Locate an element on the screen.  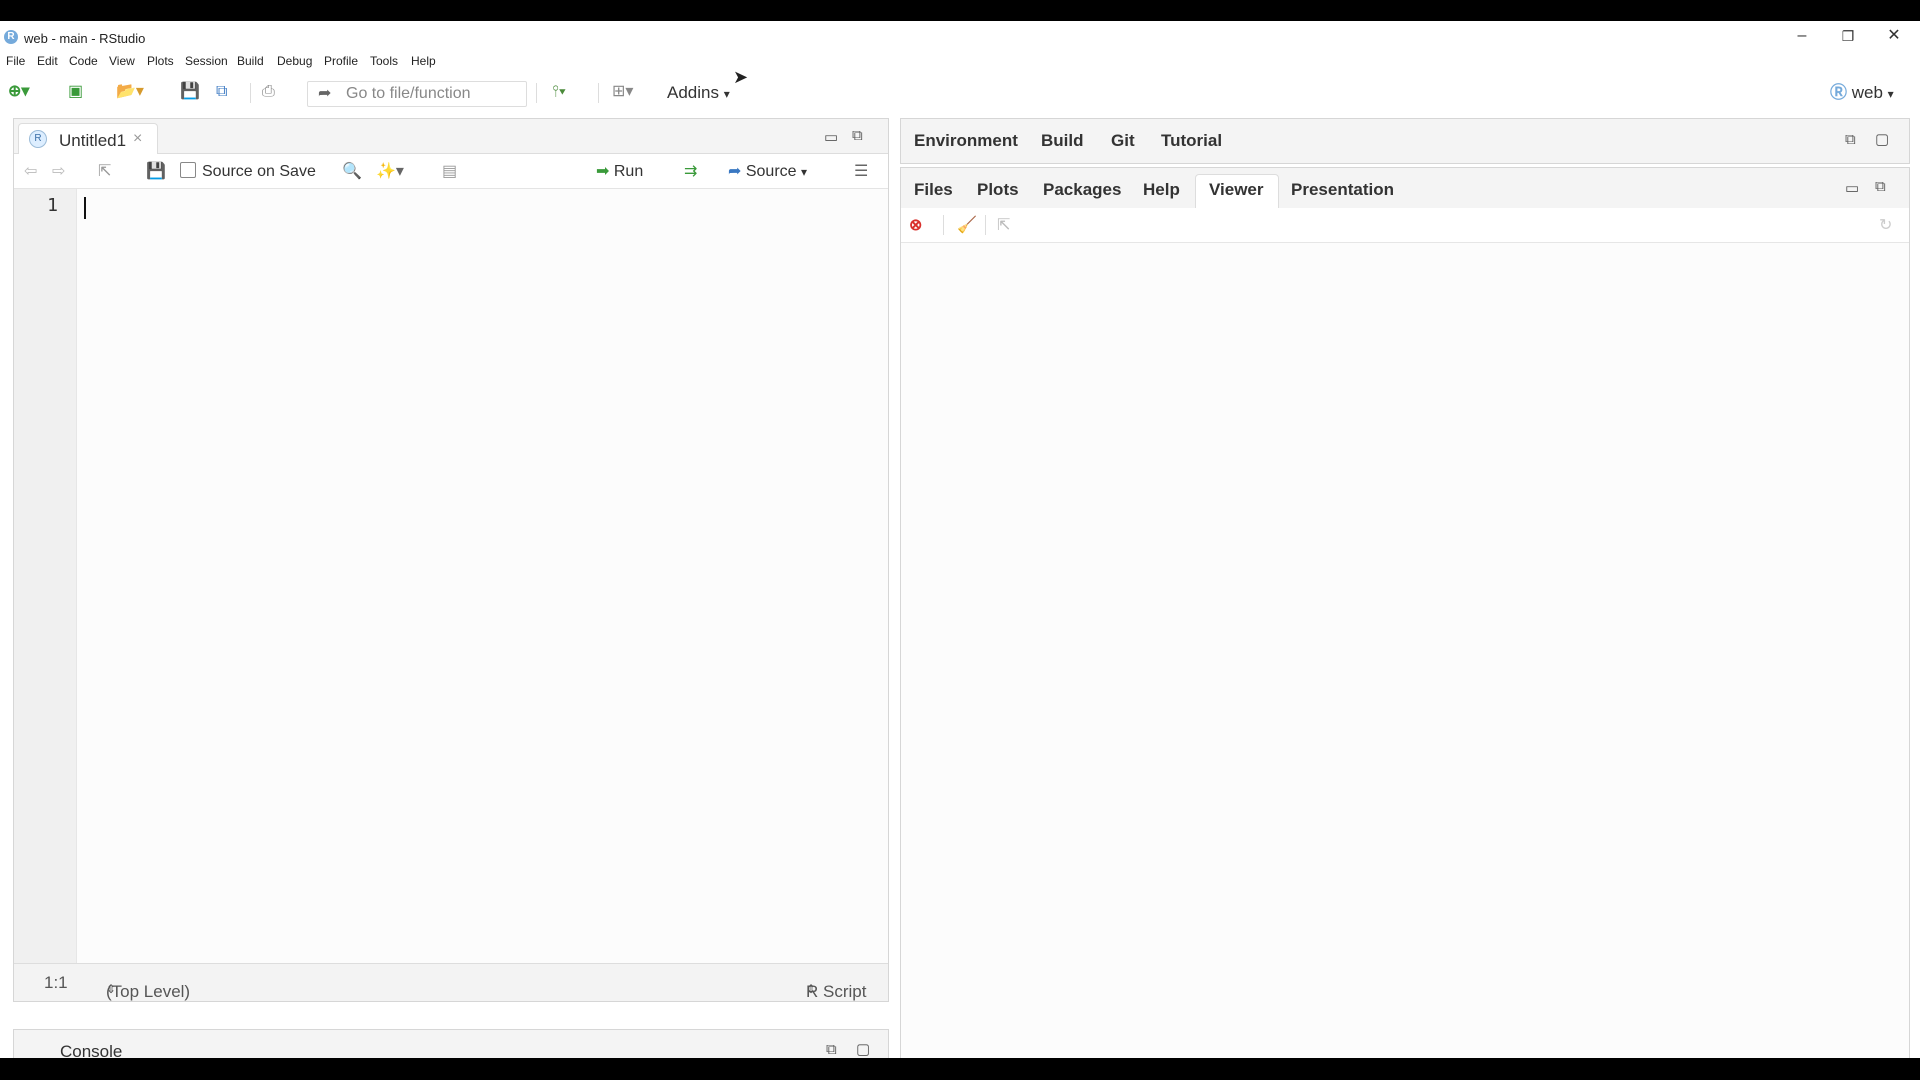
title-bar: R web - main - RStudio – ❐ ✕ is located at coordinates (960, 36).